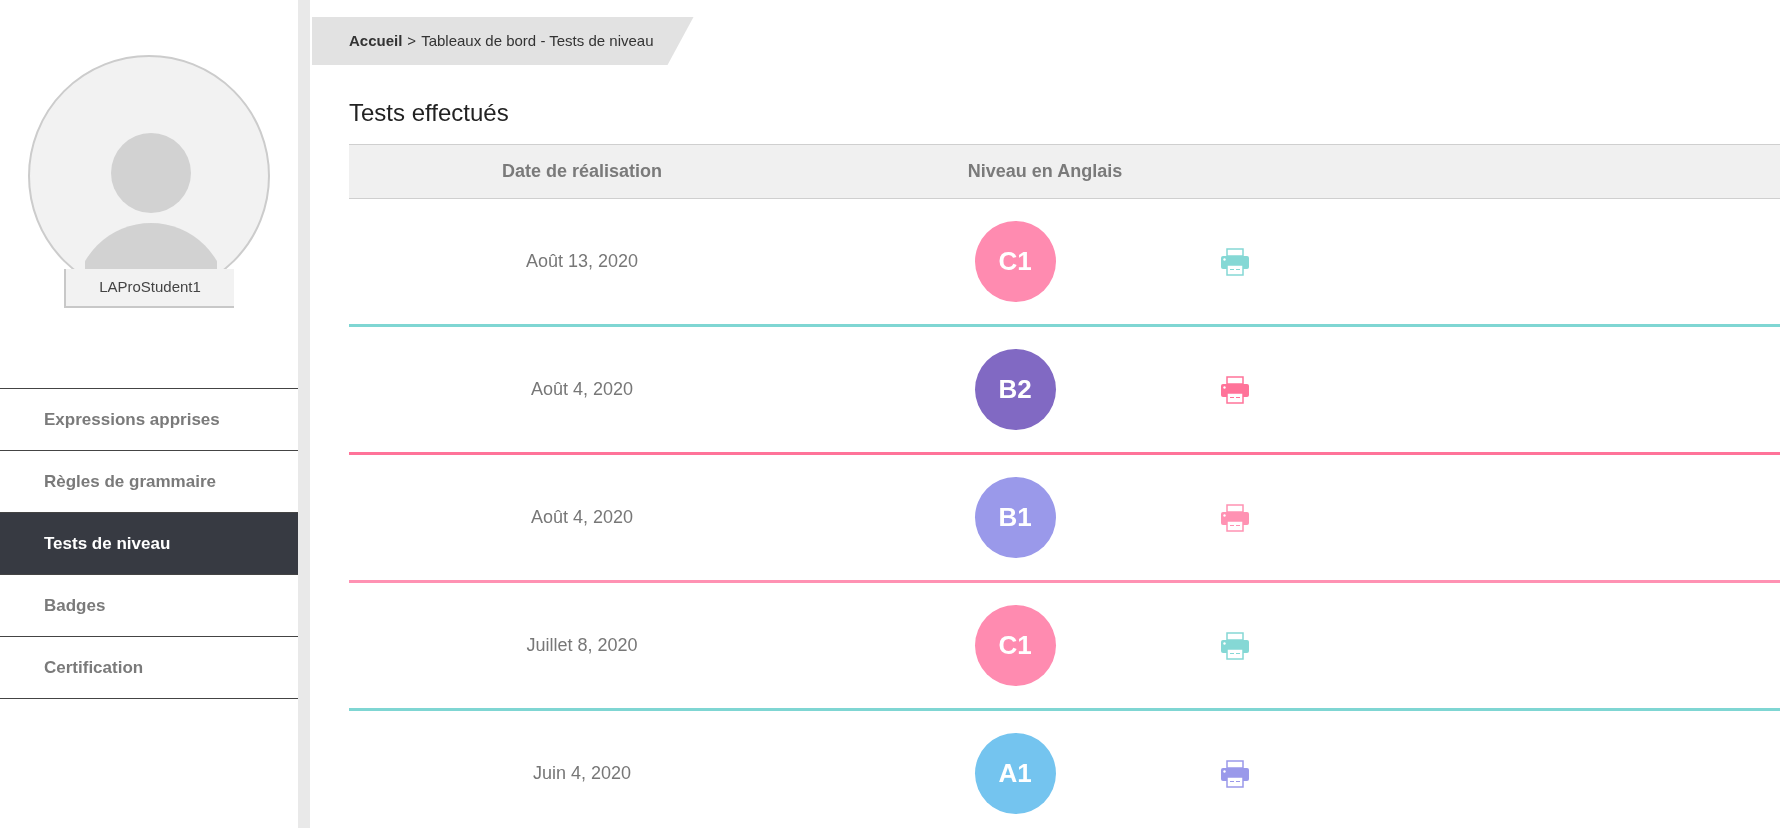  Describe the element at coordinates (429, 113) in the screenshot. I see `page-title: Tests effectués` at that location.